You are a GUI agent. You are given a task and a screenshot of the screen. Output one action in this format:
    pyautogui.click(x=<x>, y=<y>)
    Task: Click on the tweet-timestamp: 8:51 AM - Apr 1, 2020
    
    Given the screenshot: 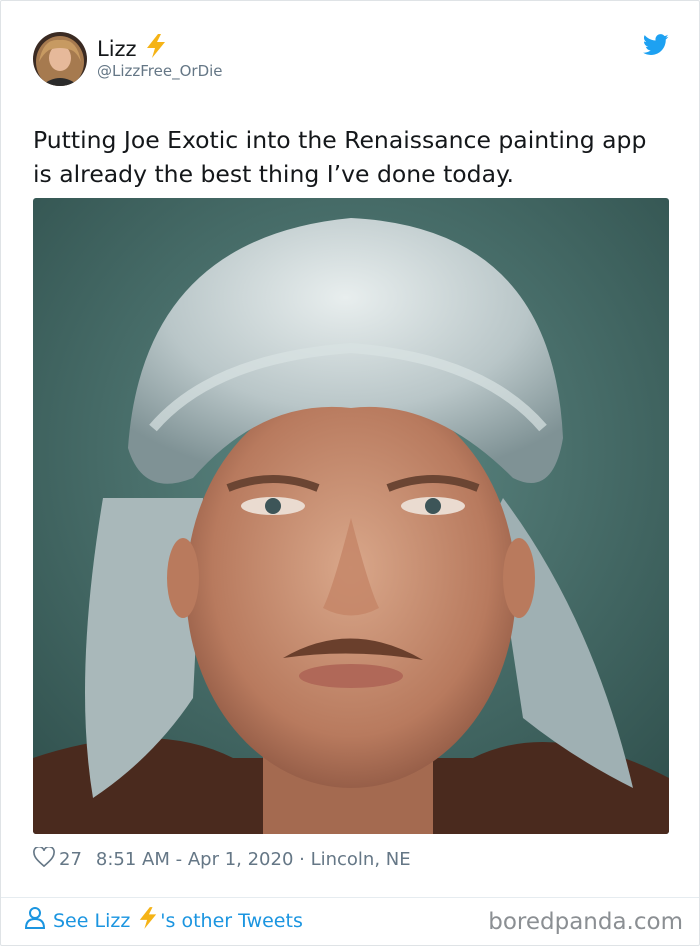 What is the action you would take?
    pyautogui.click(x=195, y=859)
    